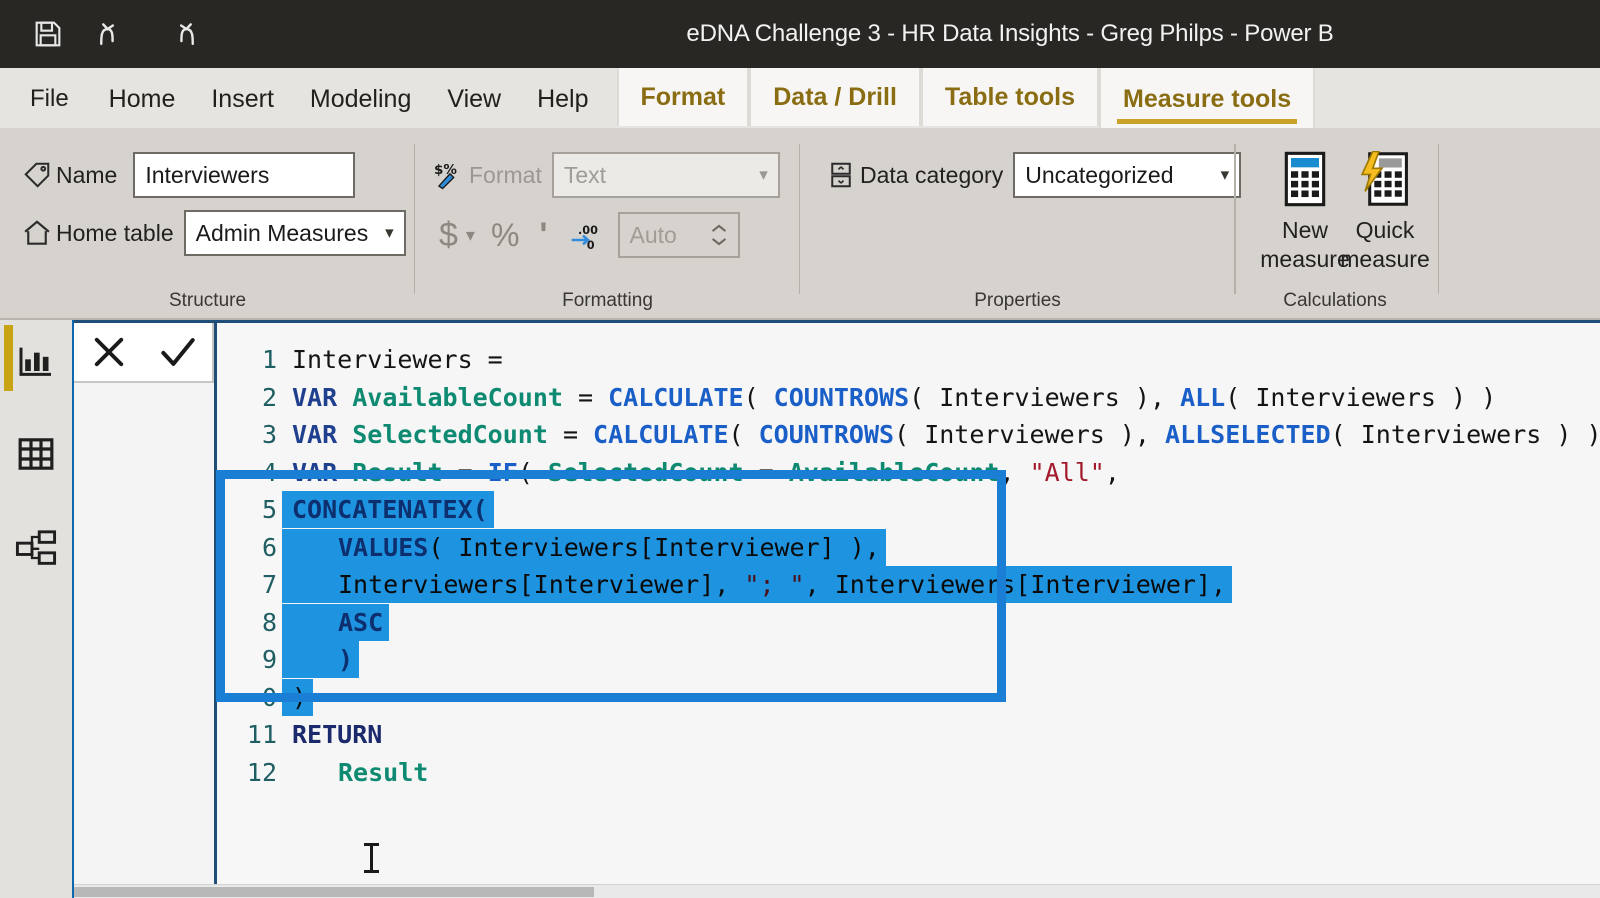 The height and width of the screenshot is (898, 1600). I want to click on code-token: IF, so click(502, 472).